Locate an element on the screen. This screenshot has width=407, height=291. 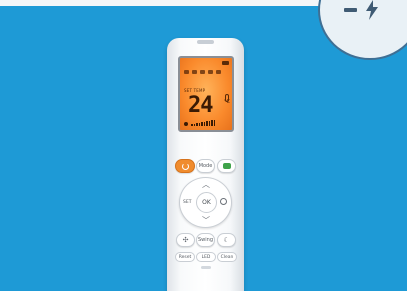
fan-icon is located at coordinates (186, 124).